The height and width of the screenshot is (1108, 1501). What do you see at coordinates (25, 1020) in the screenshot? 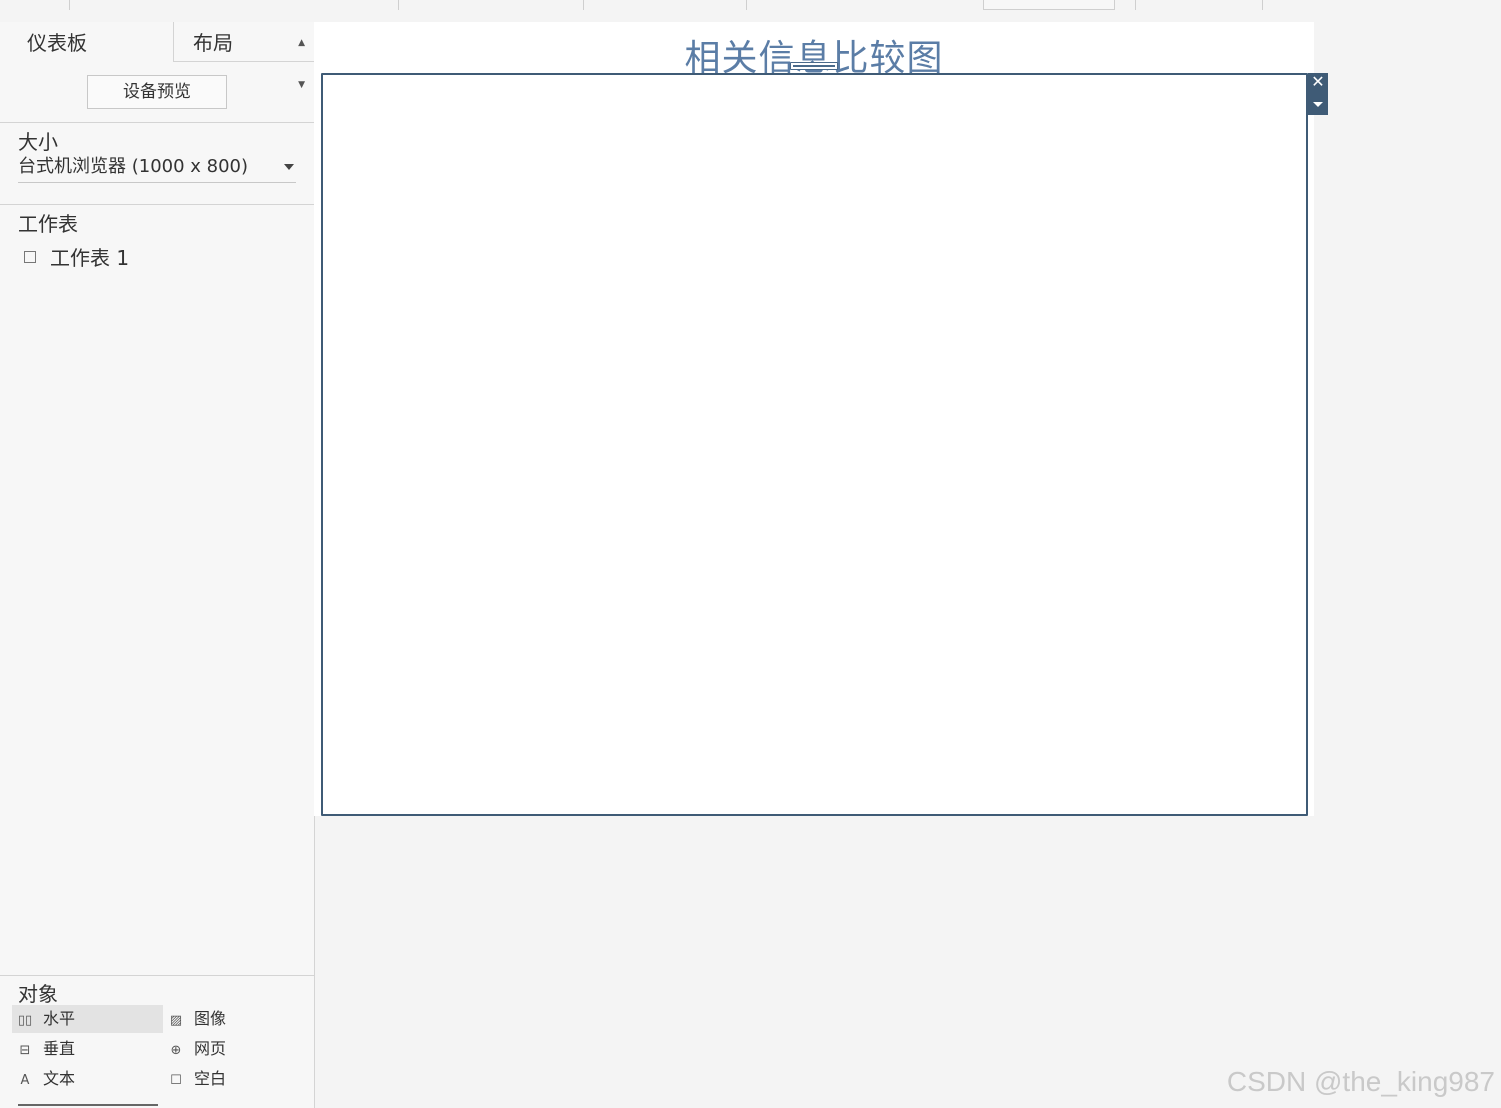
I see `horizontal-container-icon: ▯▯` at bounding box center [25, 1020].